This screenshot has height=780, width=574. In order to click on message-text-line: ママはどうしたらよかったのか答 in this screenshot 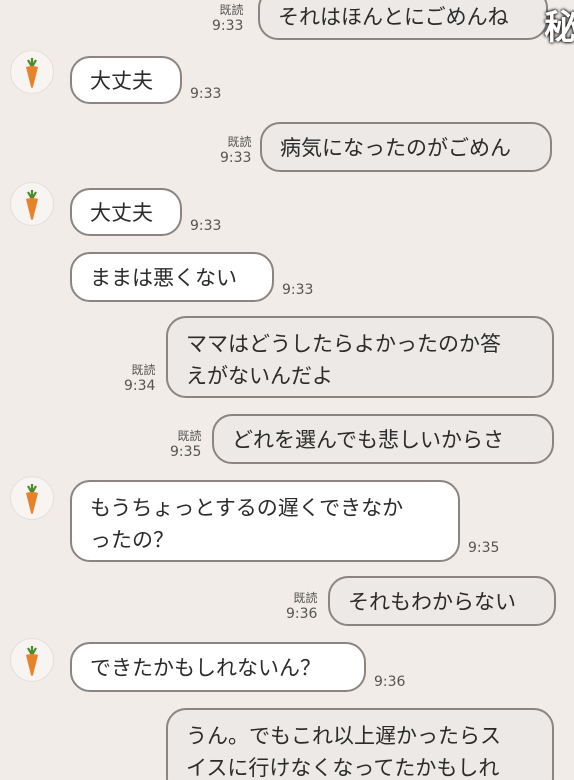, I will do `click(343, 344)`.